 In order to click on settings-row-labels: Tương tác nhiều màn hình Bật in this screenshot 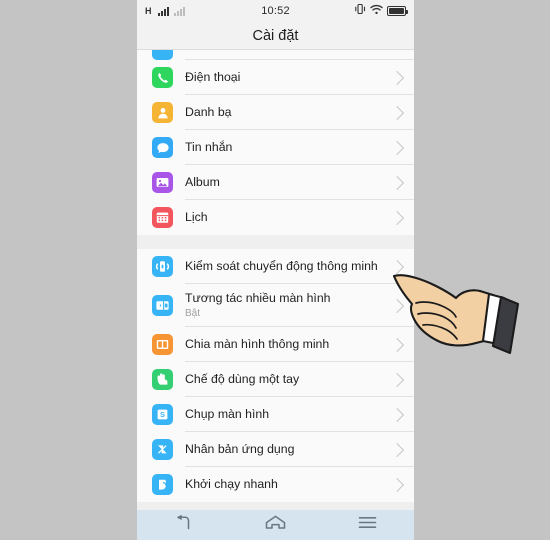, I will do `click(285, 305)`.